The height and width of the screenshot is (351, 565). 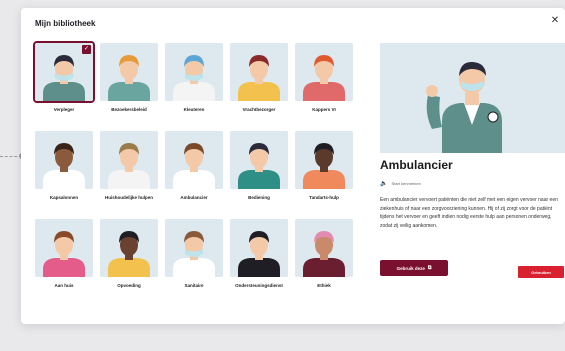 I want to click on avatar-label: Bediening, so click(x=259, y=197).